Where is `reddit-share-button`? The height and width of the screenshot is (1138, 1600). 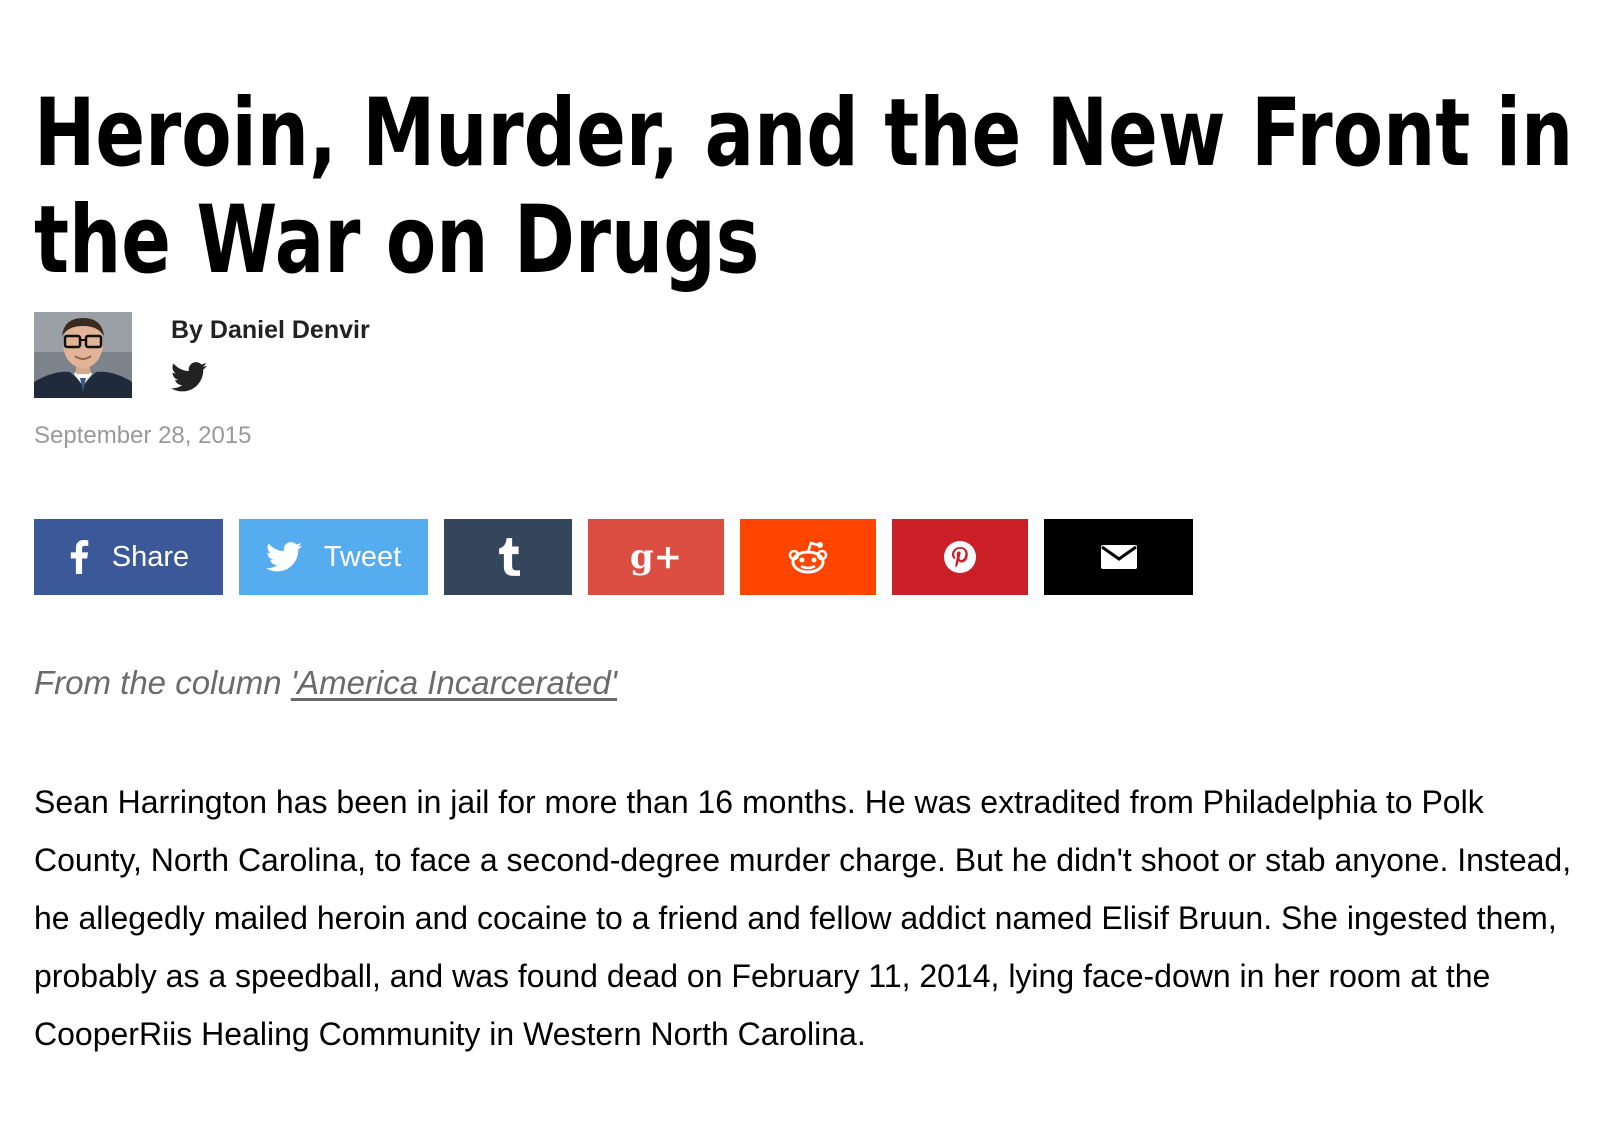
reddit-share-button is located at coordinates (808, 557).